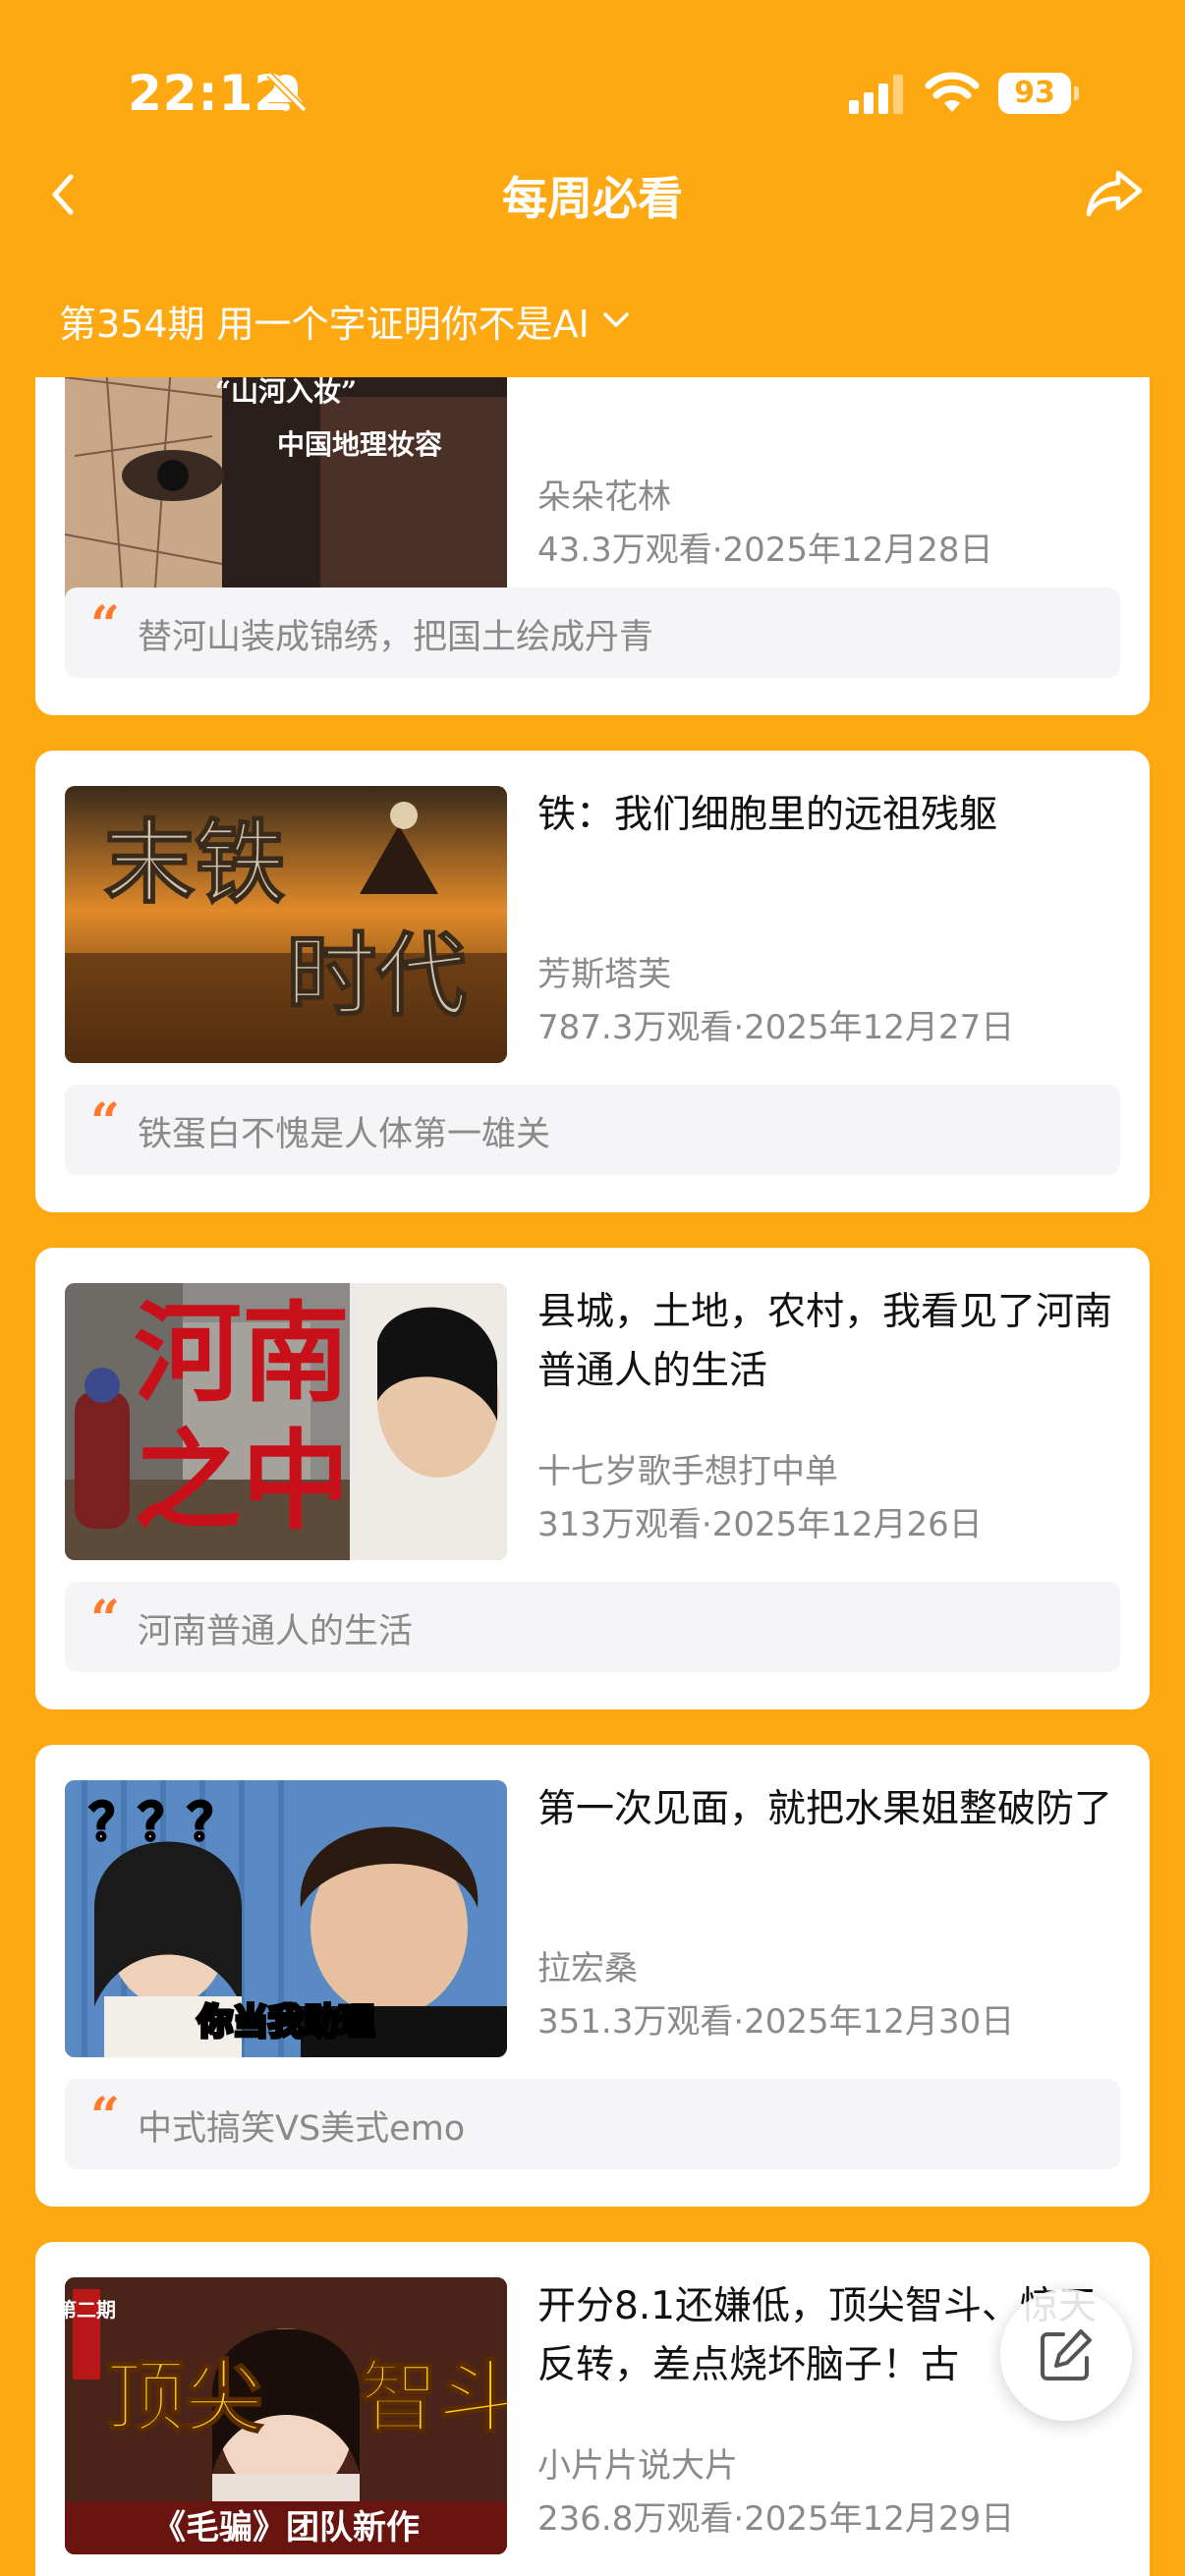 The image size is (1185, 2576). I want to click on video-thumbnail: 河南 之中, so click(286, 1421).